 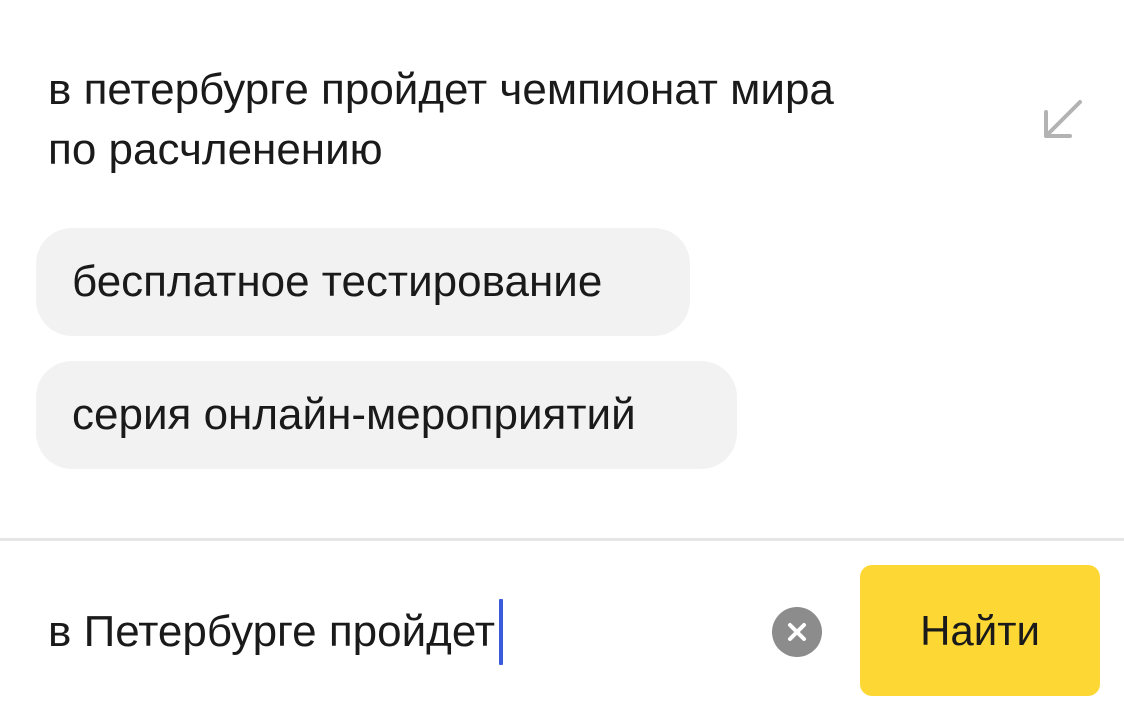 I want to click on search-submit-button: Найти, so click(x=980, y=630).